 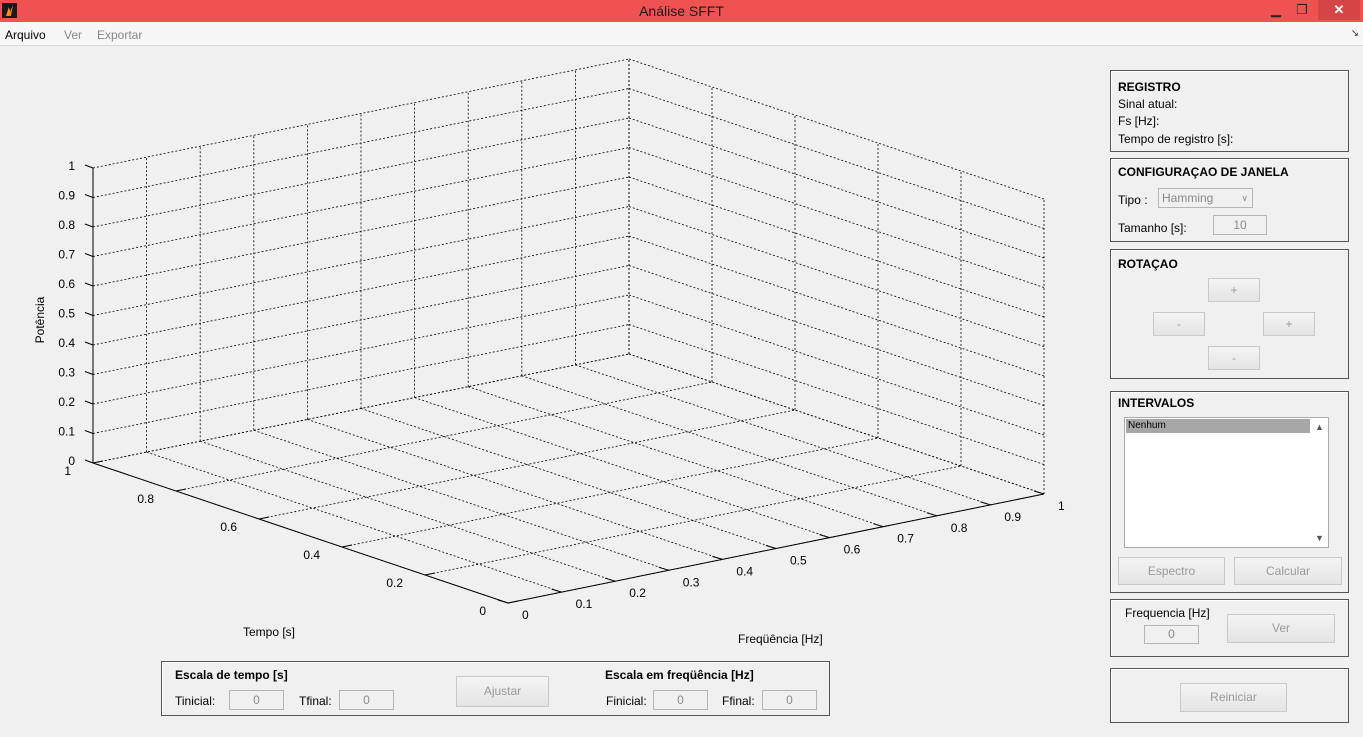 I want to click on menu-bar: Arquivo Ver Exportar ↘, so click(x=681, y=34).